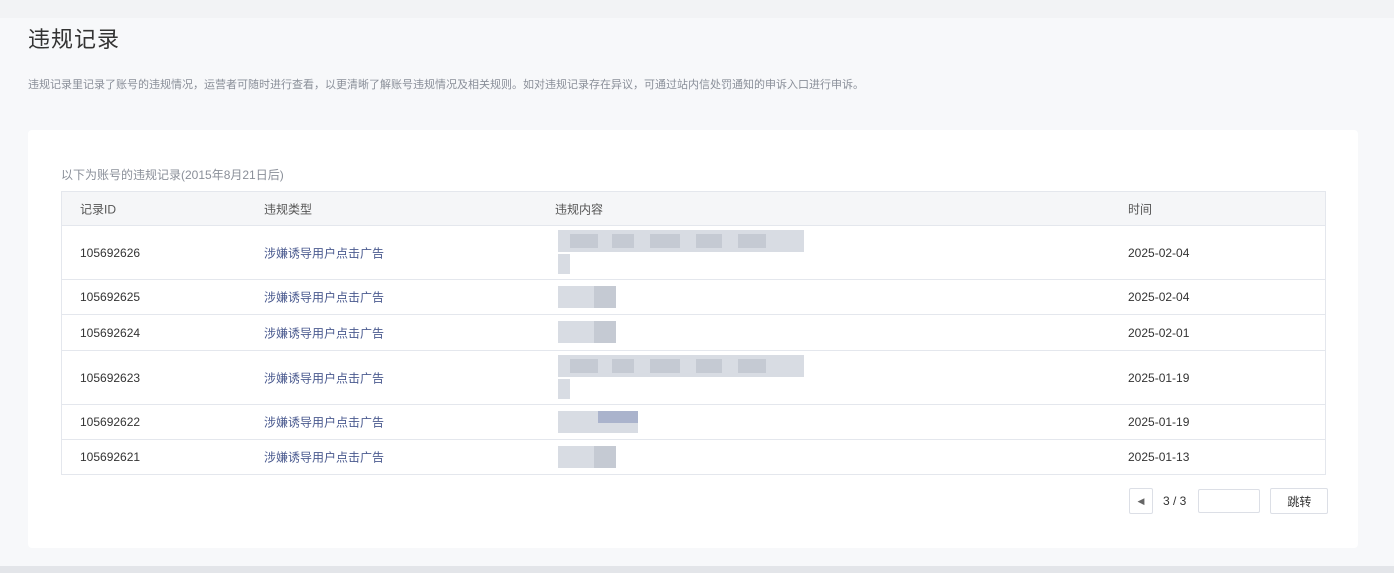 This screenshot has height=573, width=1394. I want to click on table-row: 105692625 涉嫌诱导用户点击广告 2025-02-04, so click(693, 297).